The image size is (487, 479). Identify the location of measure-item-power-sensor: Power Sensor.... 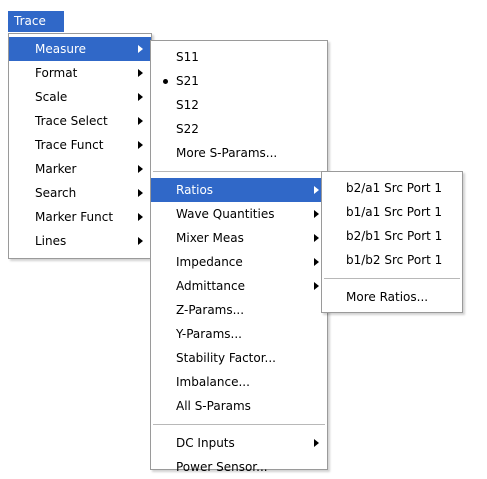
(239, 467).